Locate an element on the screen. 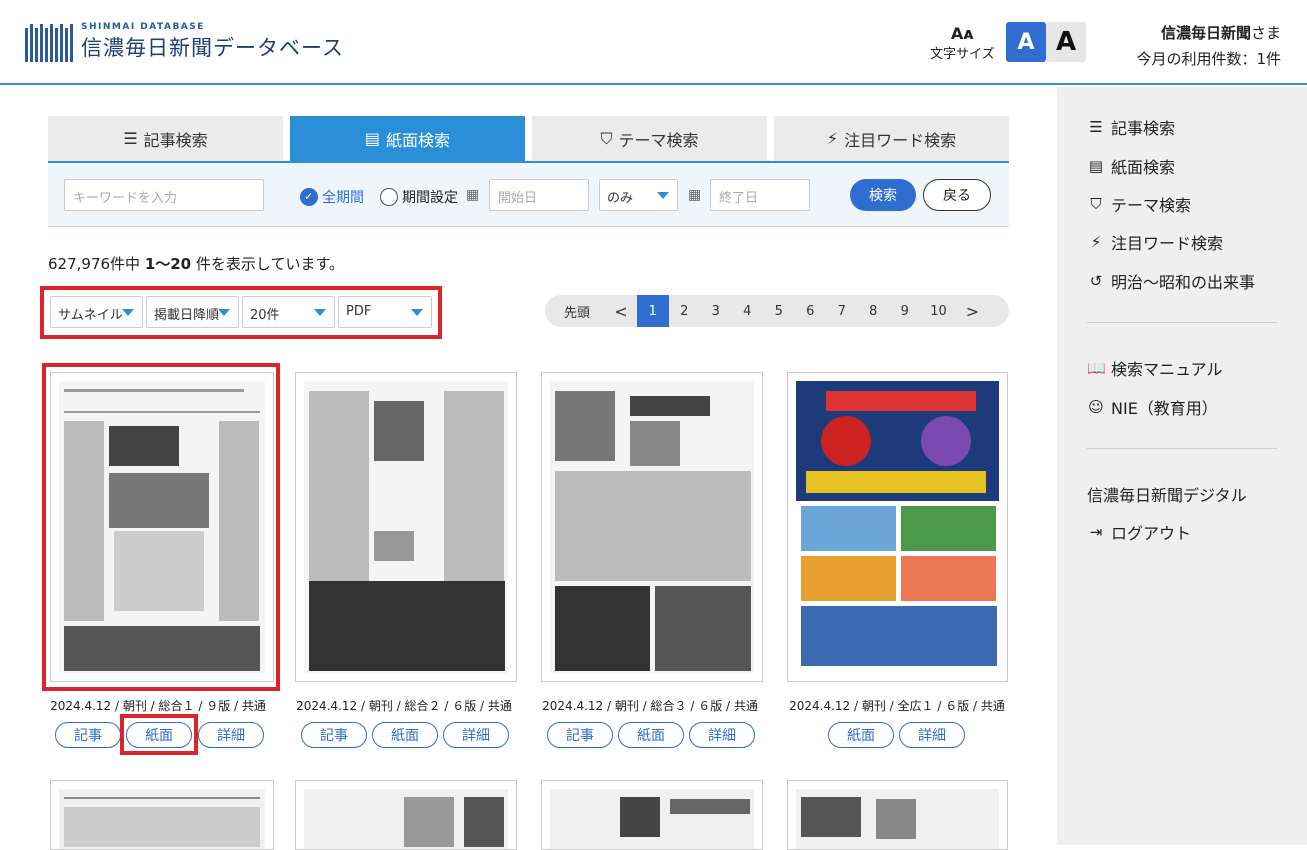  sidebar-item-trending-word: ⚡ 注目ワード検索 is located at coordinates (1155, 242).